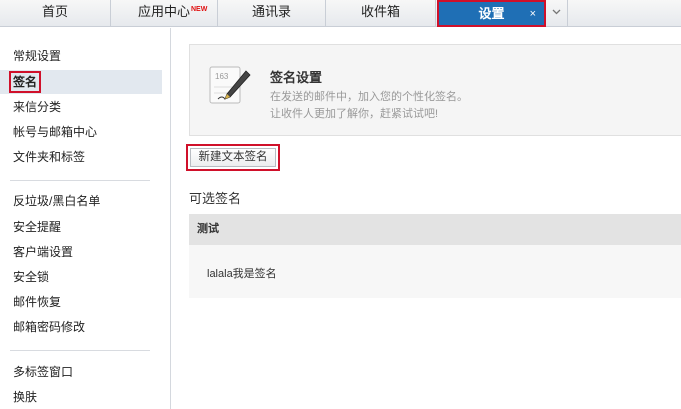  Describe the element at coordinates (81, 372) in the screenshot. I see `sidebar-item-multi-tab: 多标签窗口` at that location.